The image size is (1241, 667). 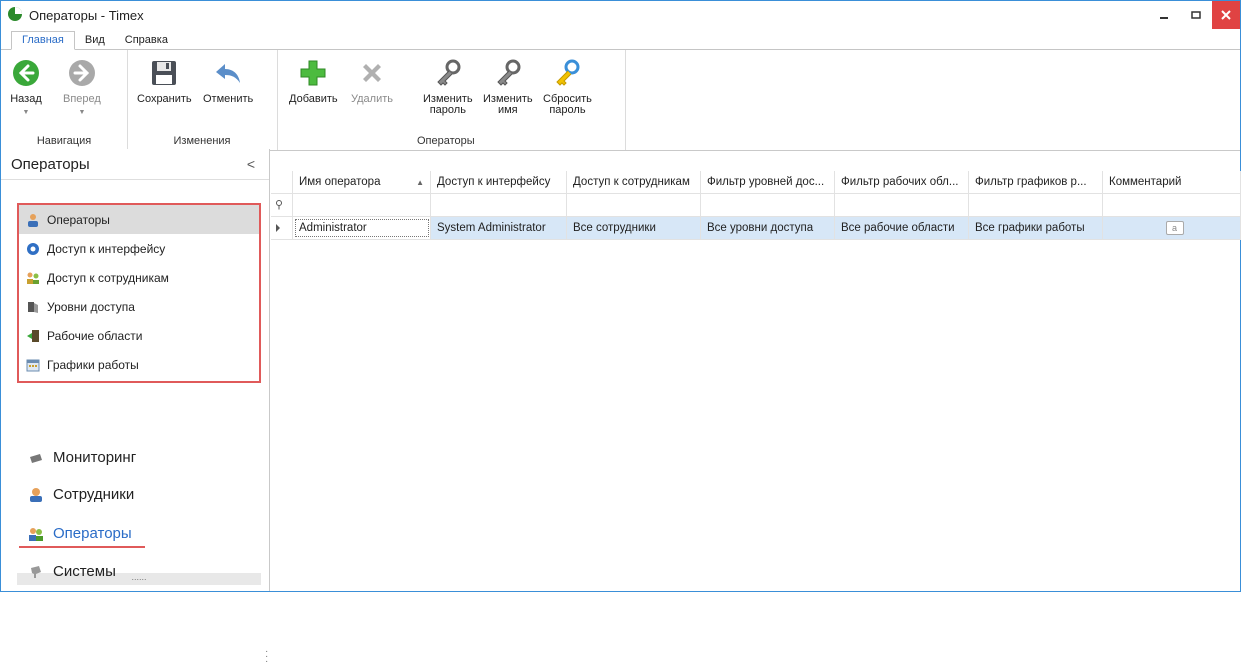 I want to click on floppy-disk-icon, so click(x=164, y=73).